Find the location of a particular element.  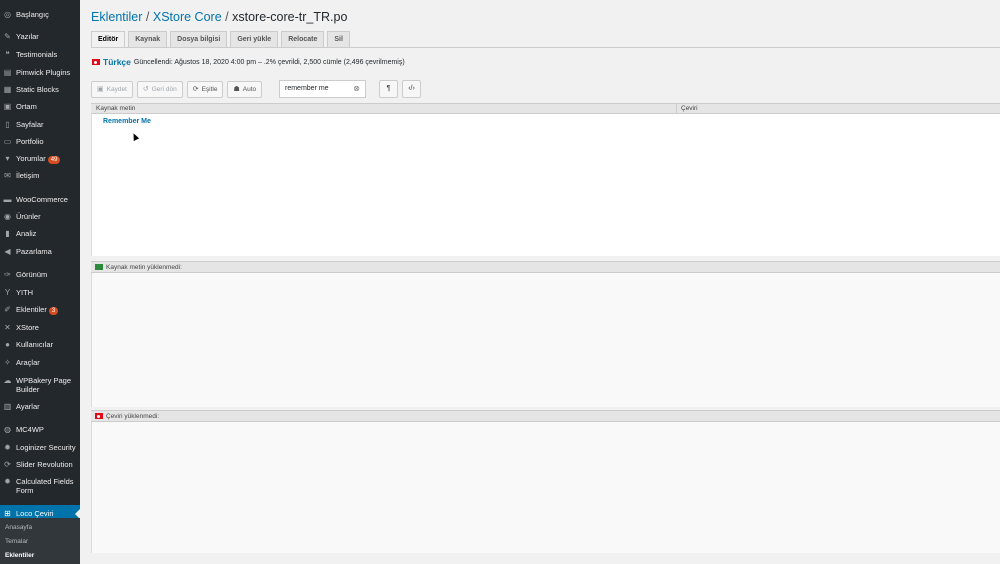

sidebar-item-ürünler: ◉ Ürünler is located at coordinates (40, 216).